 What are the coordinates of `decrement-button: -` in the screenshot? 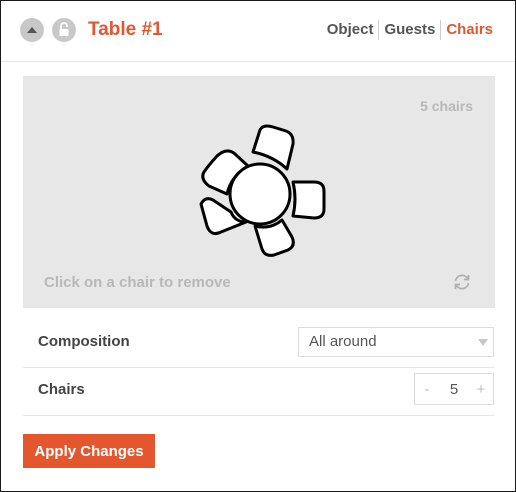 It's located at (427, 389).